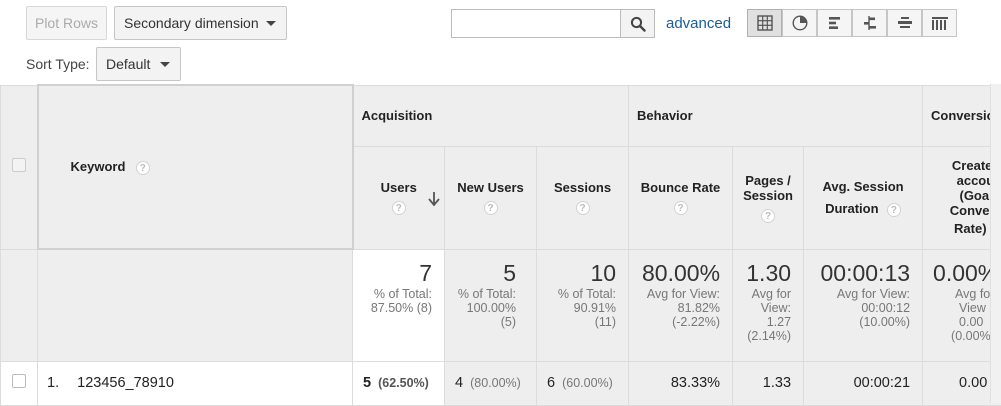 The height and width of the screenshot is (406, 1001). I want to click on grid-icon, so click(765, 23).